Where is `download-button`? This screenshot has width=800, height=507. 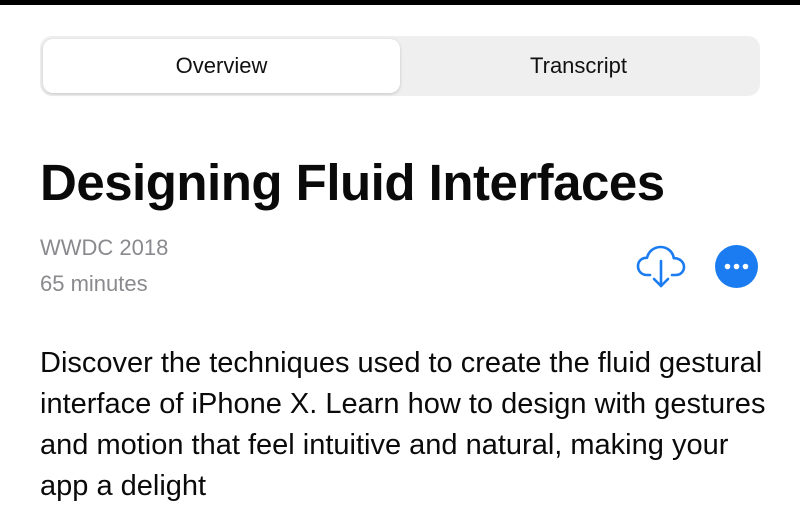 download-button is located at coordinates (661, 267).